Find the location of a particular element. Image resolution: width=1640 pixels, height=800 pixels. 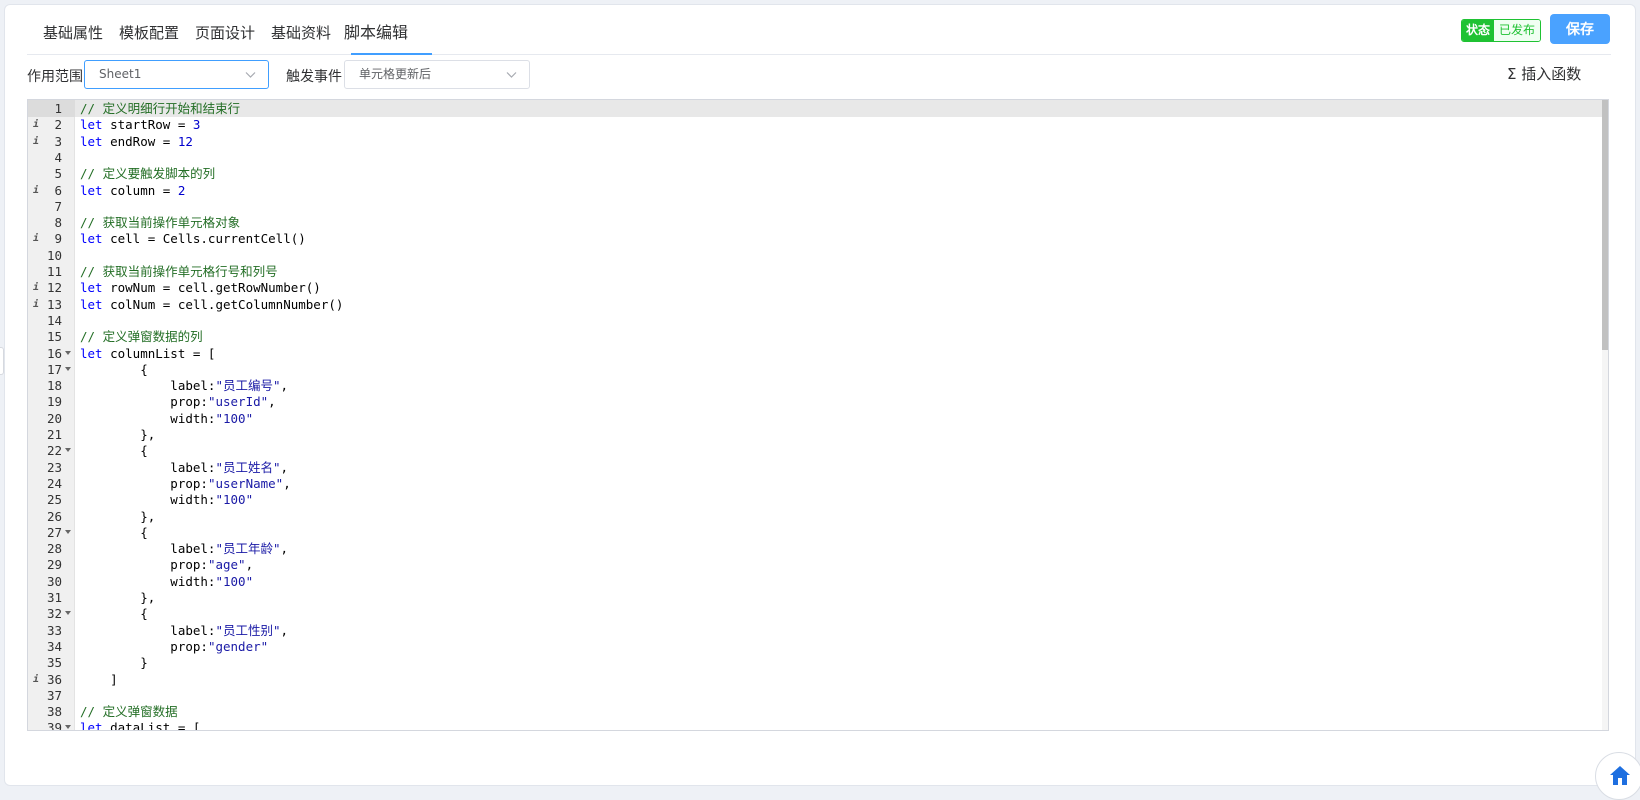

code-token: // 定义弹窗数据 is located at coordinates (129, 712).